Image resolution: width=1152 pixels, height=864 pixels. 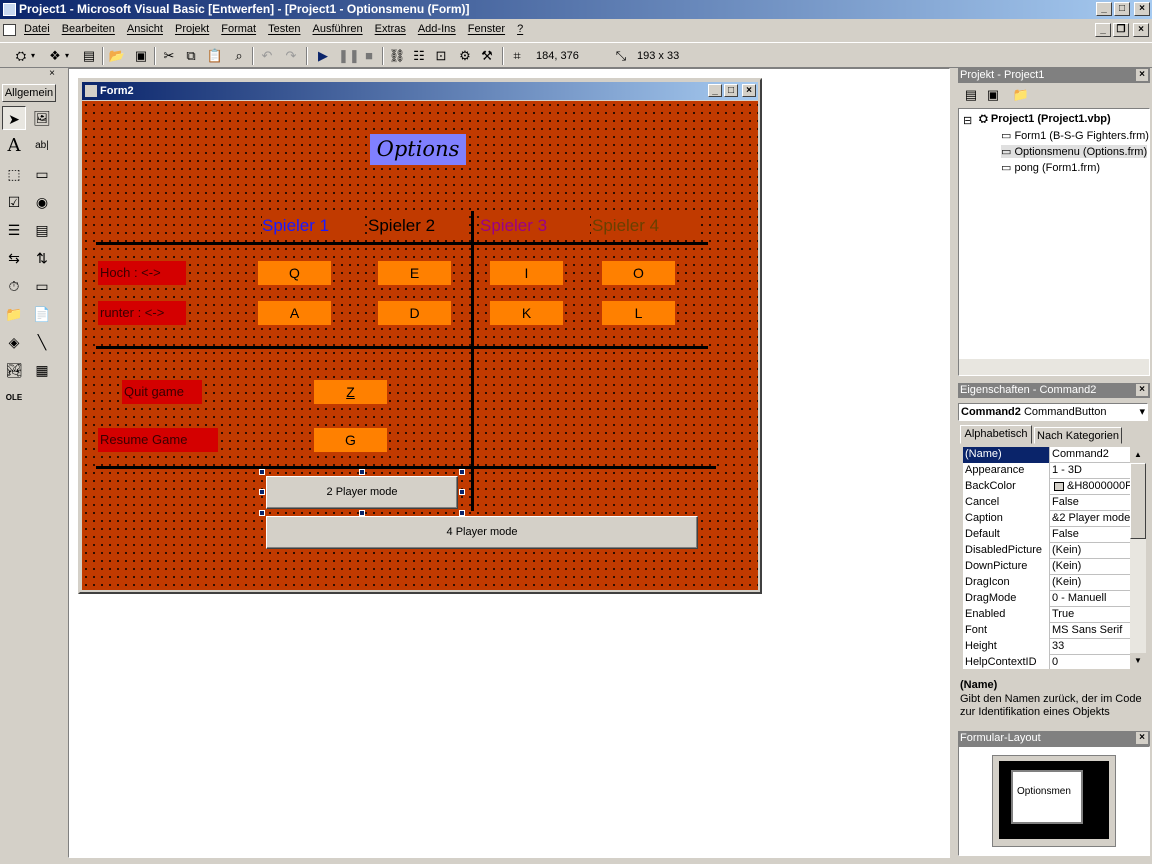 What do you see at coordinates (1046, 535) in the screenshot?
I see `property-row: Default False` at bounding box center [1046, 535].